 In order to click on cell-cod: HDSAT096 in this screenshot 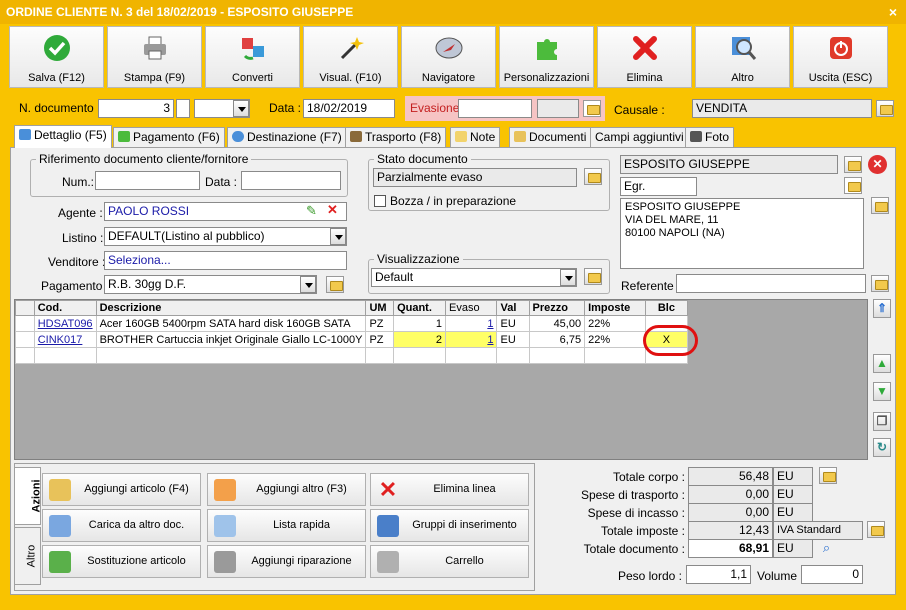, I will do `click(65, 323)`.